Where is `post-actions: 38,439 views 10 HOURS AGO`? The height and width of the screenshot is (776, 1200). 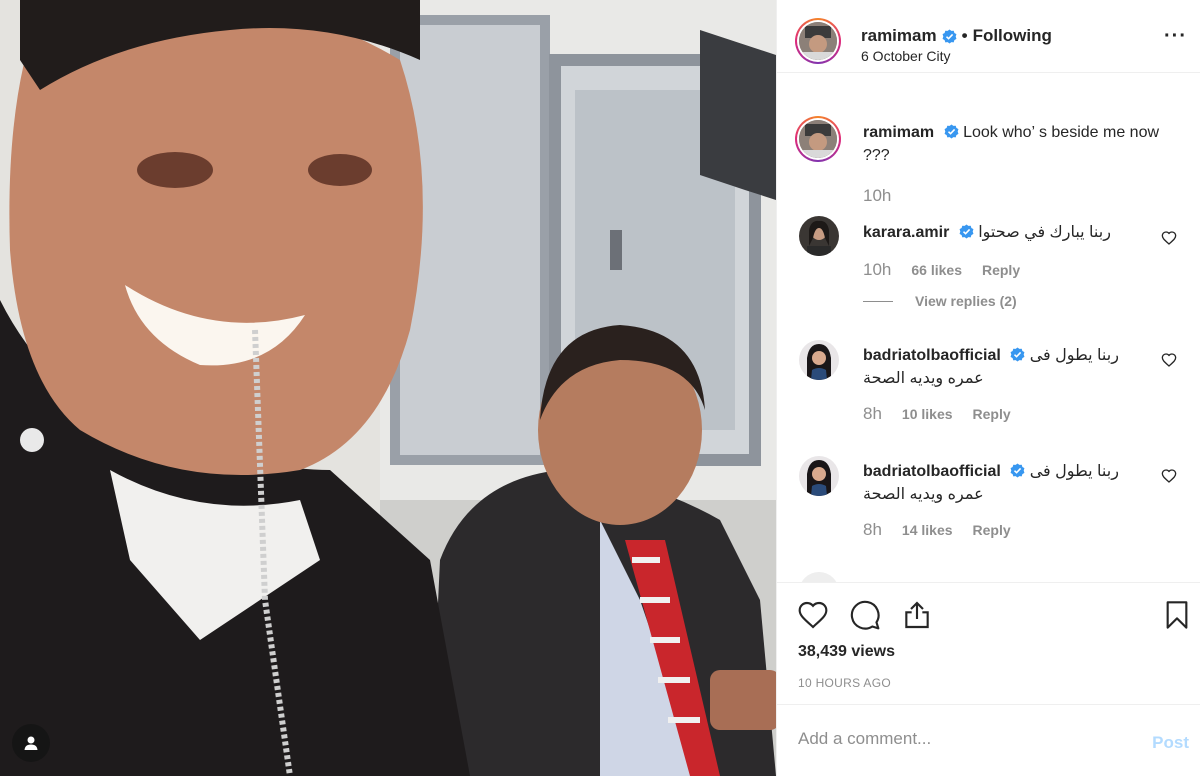
post-actions: 38,439 views 10 HOURS AGO is located at coordinates (988, 643).